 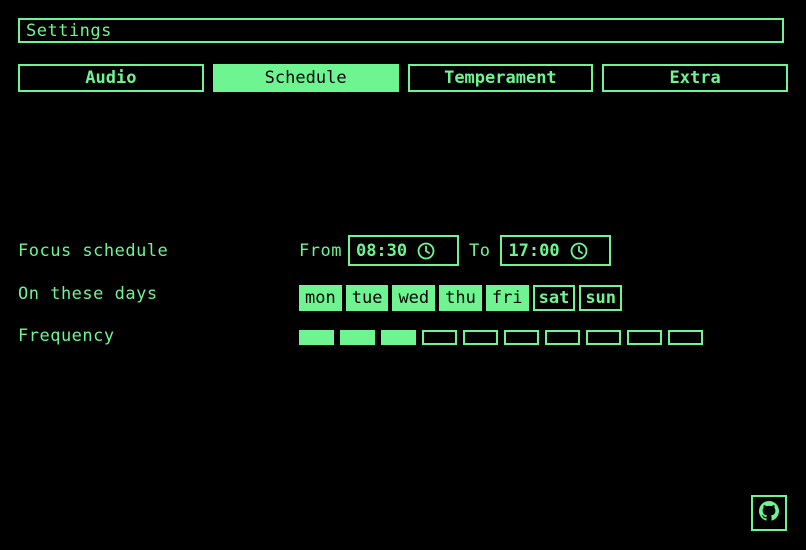 I want to click on day-toggle-sat: sat, so click(x=554, y=298).